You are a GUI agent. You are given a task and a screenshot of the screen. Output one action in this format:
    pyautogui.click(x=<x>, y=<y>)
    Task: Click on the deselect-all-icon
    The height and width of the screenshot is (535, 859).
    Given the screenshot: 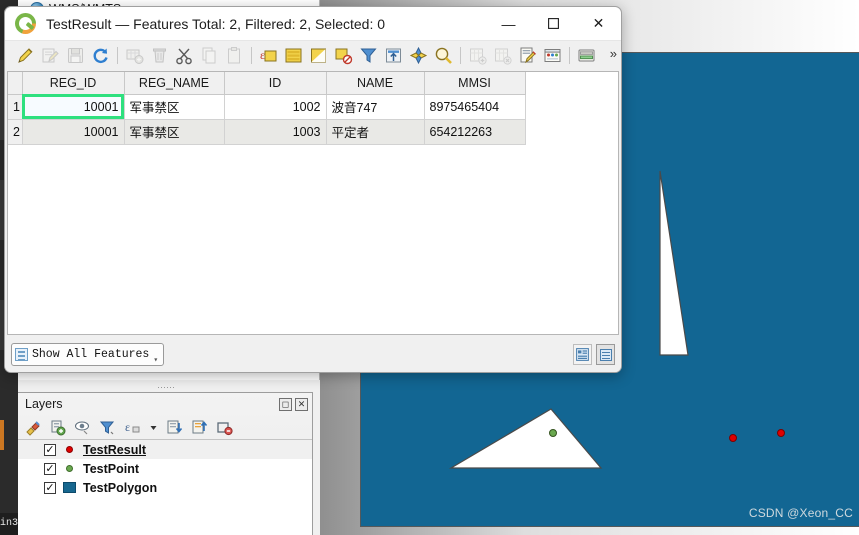 What is the action you would take?
    pyautogui.click(x=343, y=55)
    